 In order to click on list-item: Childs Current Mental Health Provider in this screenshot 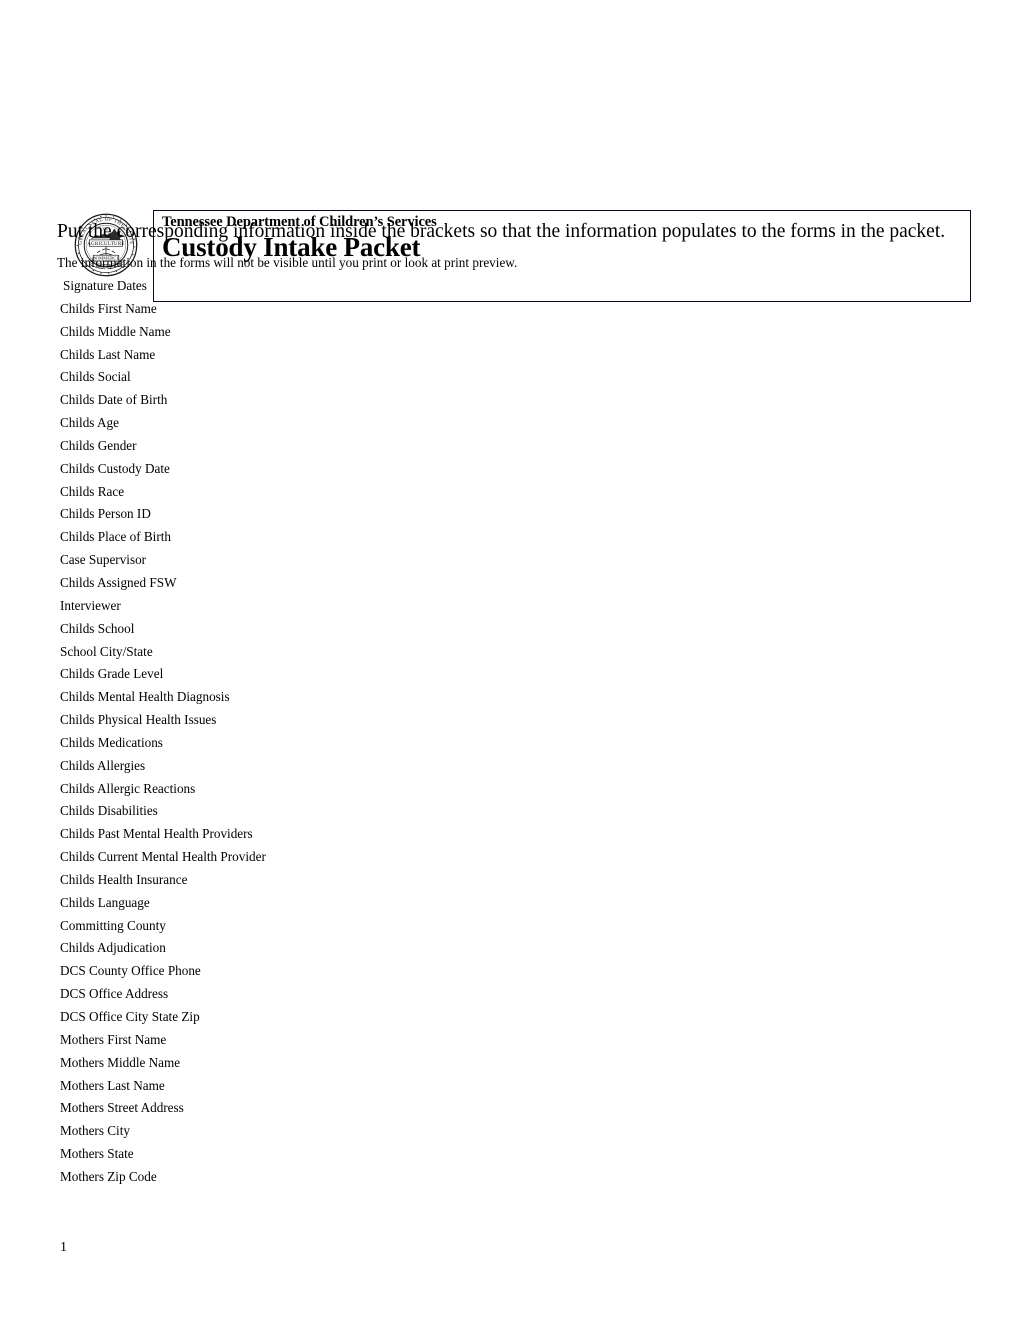, I will do `click(163, 857)`.